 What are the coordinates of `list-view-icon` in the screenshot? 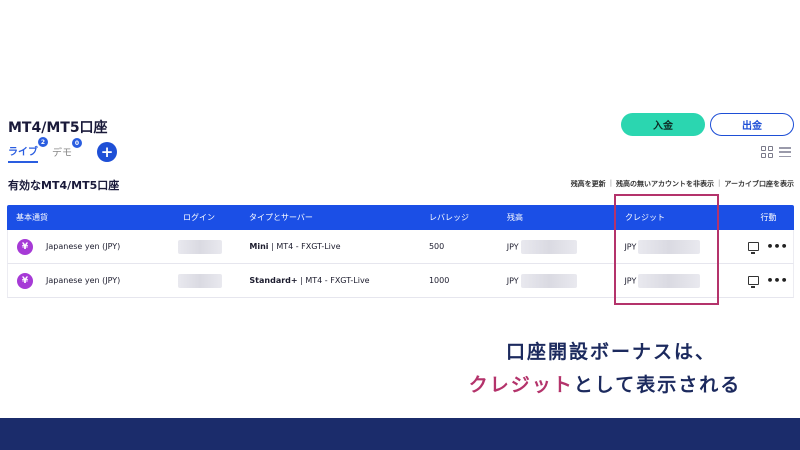 It's located at (785, 152).